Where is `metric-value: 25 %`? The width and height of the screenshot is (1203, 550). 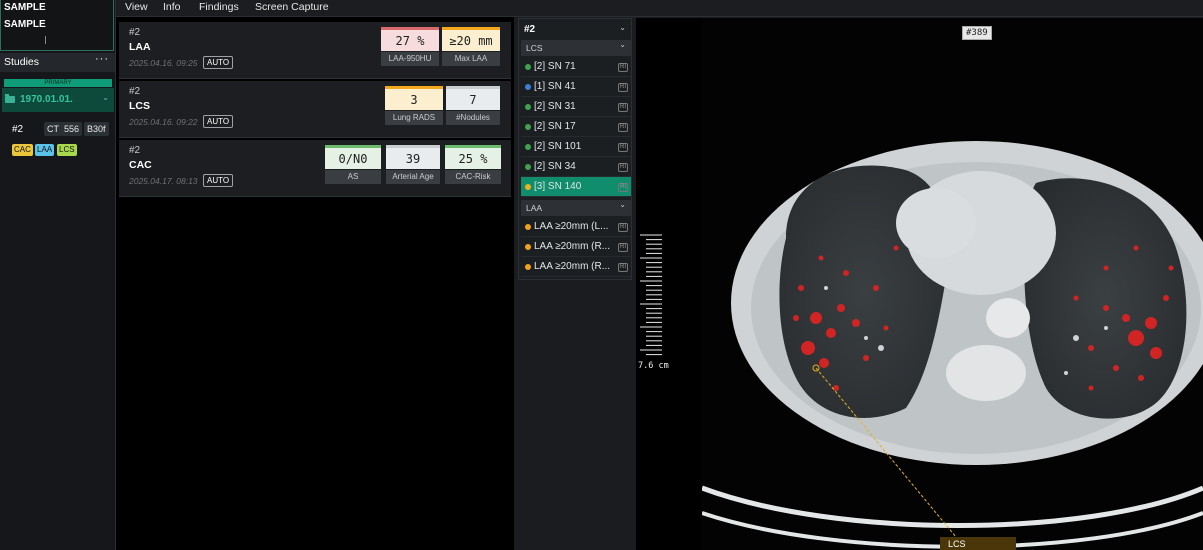 metric-value: 25 % is located at coordinates (473, 157).